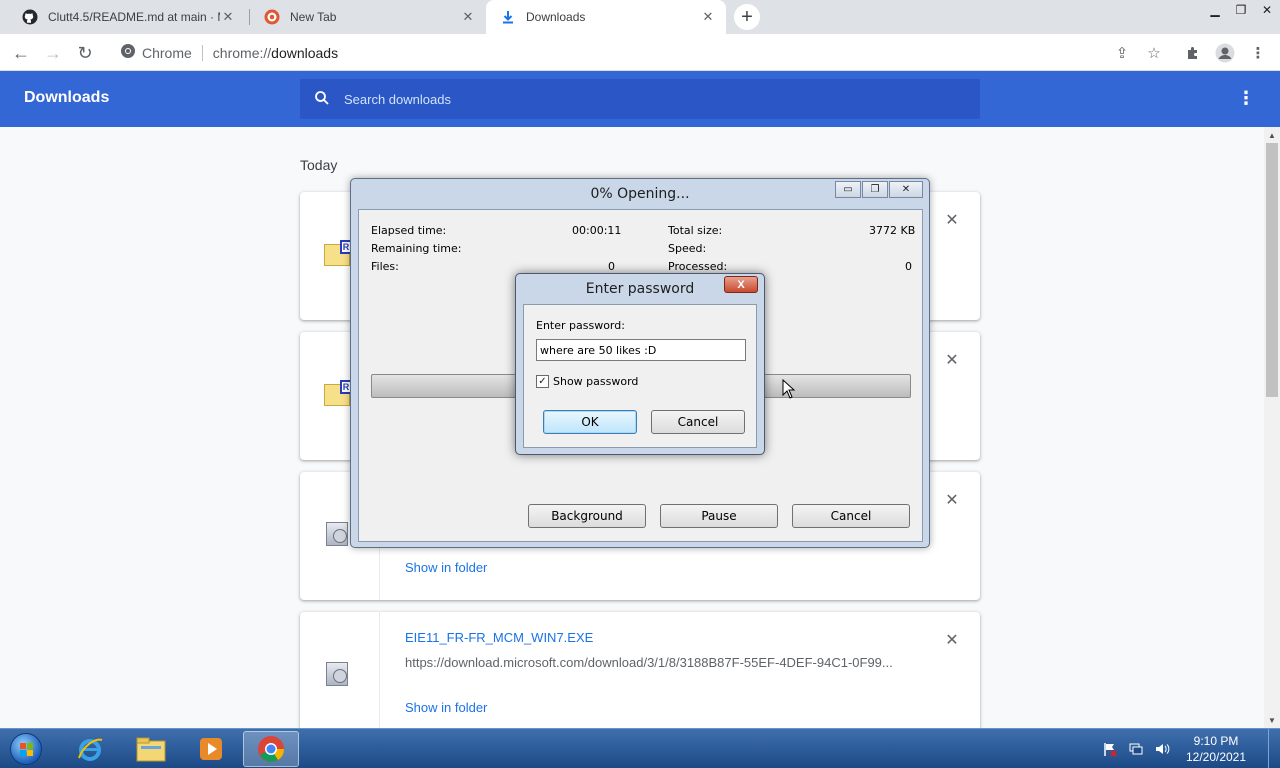  What do you see at coordinates (1215, 10) in the screenshot?
I see `minimize-icon: ▁` at bounding box center [1215, 10].